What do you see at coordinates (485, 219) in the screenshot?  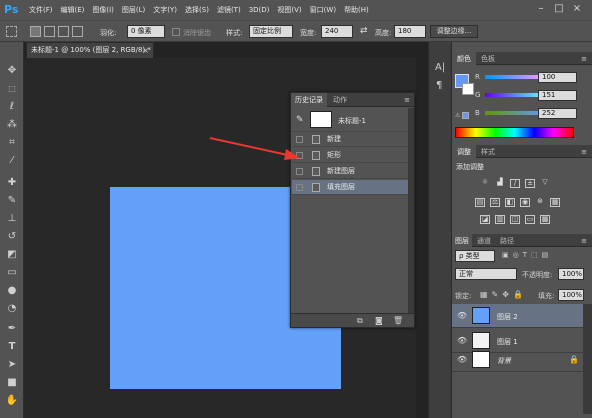 I see `invert-icon: ◪` at bounding box center [485, 219].